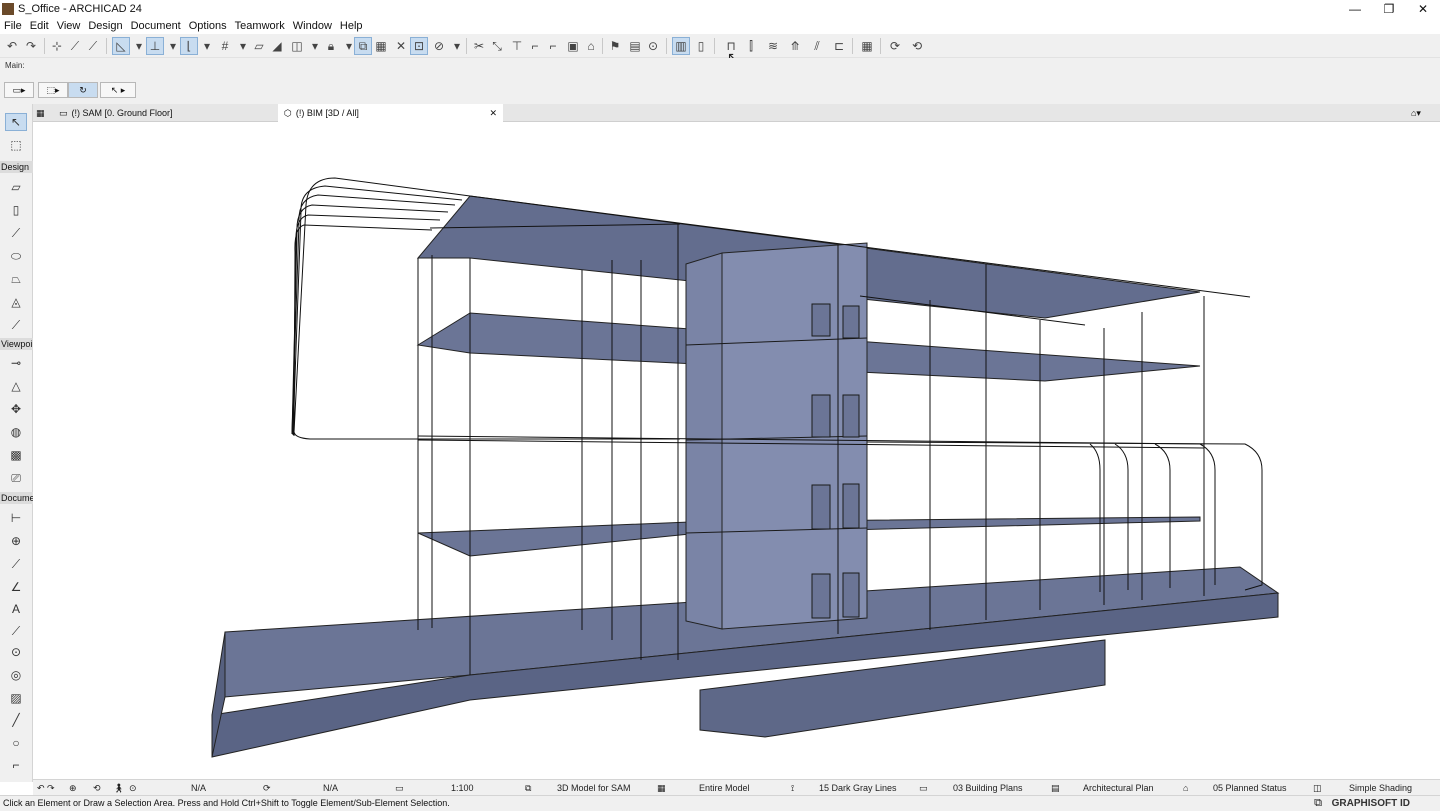 The height and width of the screenshot is (811, 1440). What do you see at coordinates (917, 46) in the screenshot?
I see `receive-changes-icon: ⟲` at bounding box center [917, 46].